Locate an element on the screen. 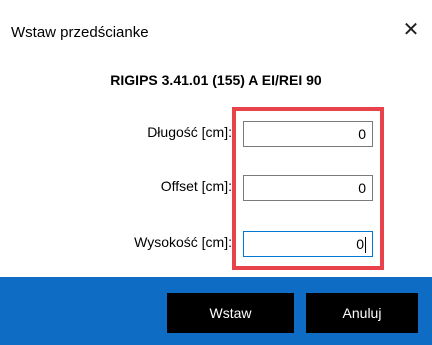 The height and width of the screenshot is (345, 432). offset-field: 0 is located at coordinates (308, 188).